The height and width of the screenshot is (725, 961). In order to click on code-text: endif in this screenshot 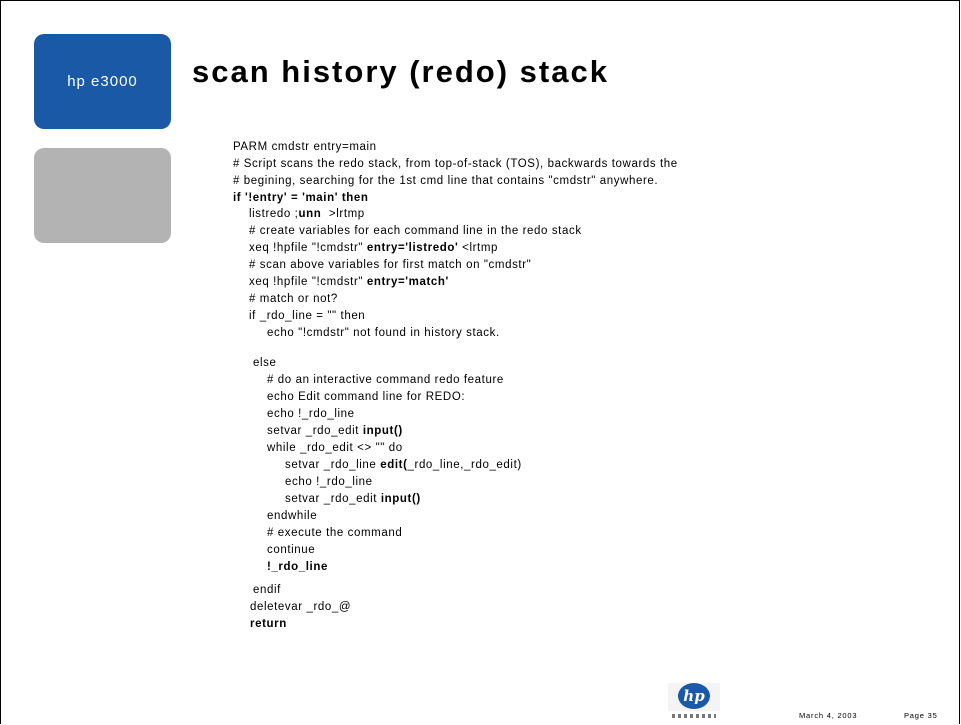, I will do `click(267, 590)`.